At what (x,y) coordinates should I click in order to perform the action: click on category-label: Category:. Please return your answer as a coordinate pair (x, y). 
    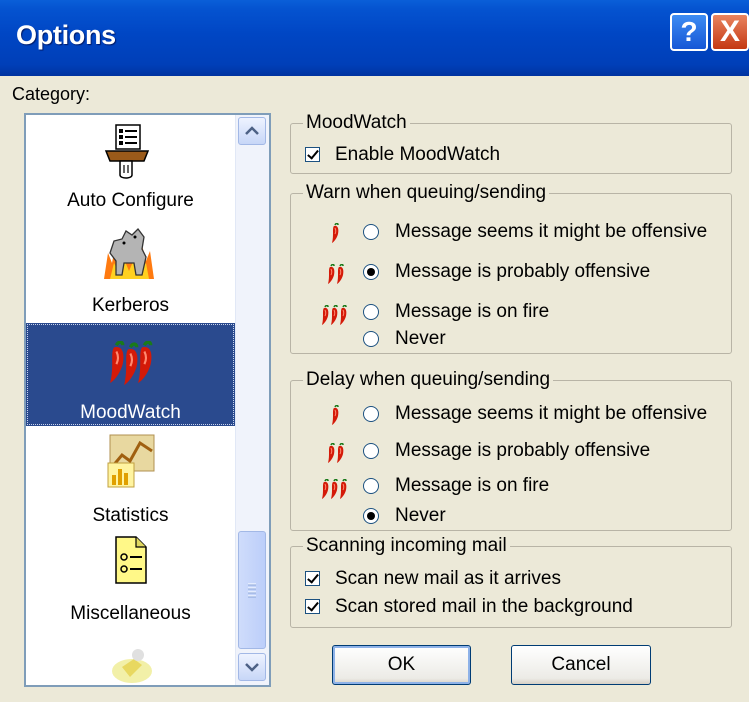
    Looking at the image, I should click on (51, 94).